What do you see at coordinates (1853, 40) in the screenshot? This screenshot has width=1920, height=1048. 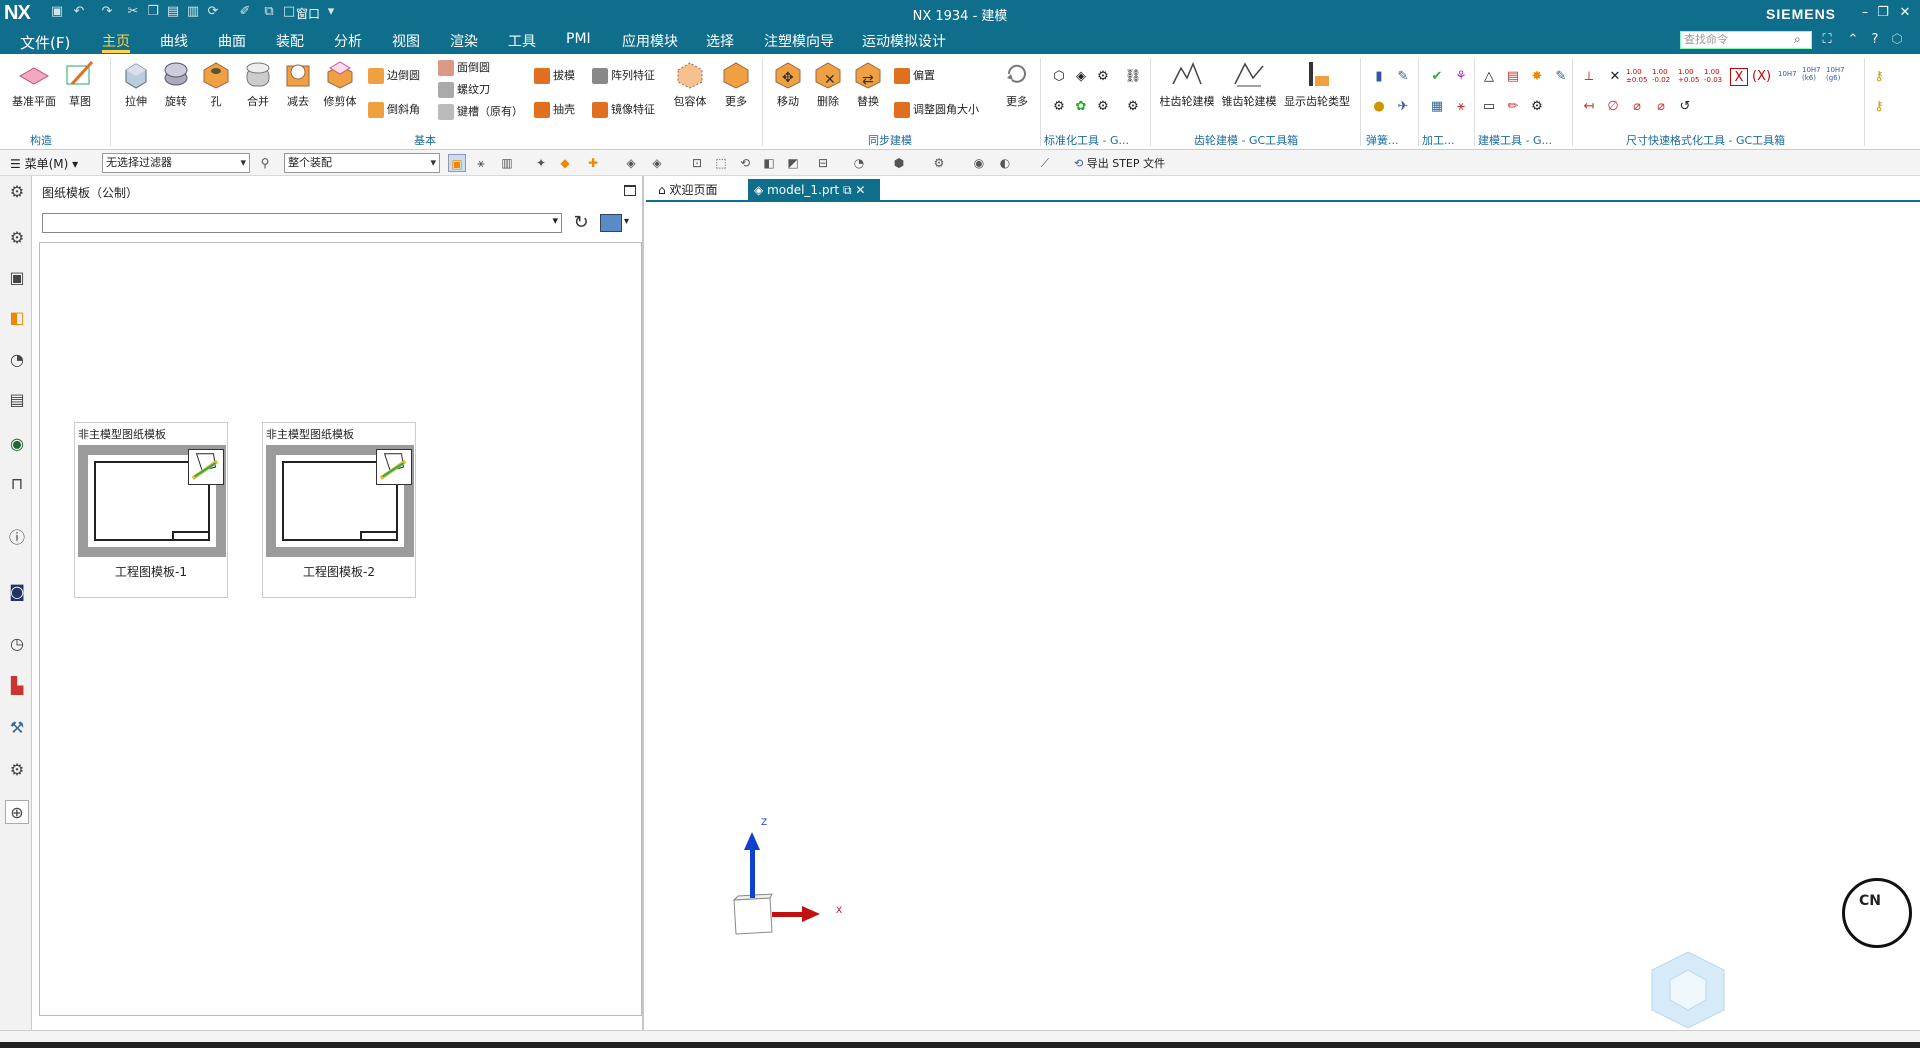 I see `collapse-ribbon-icon: ⌃` at bounding box center [1853, 40].